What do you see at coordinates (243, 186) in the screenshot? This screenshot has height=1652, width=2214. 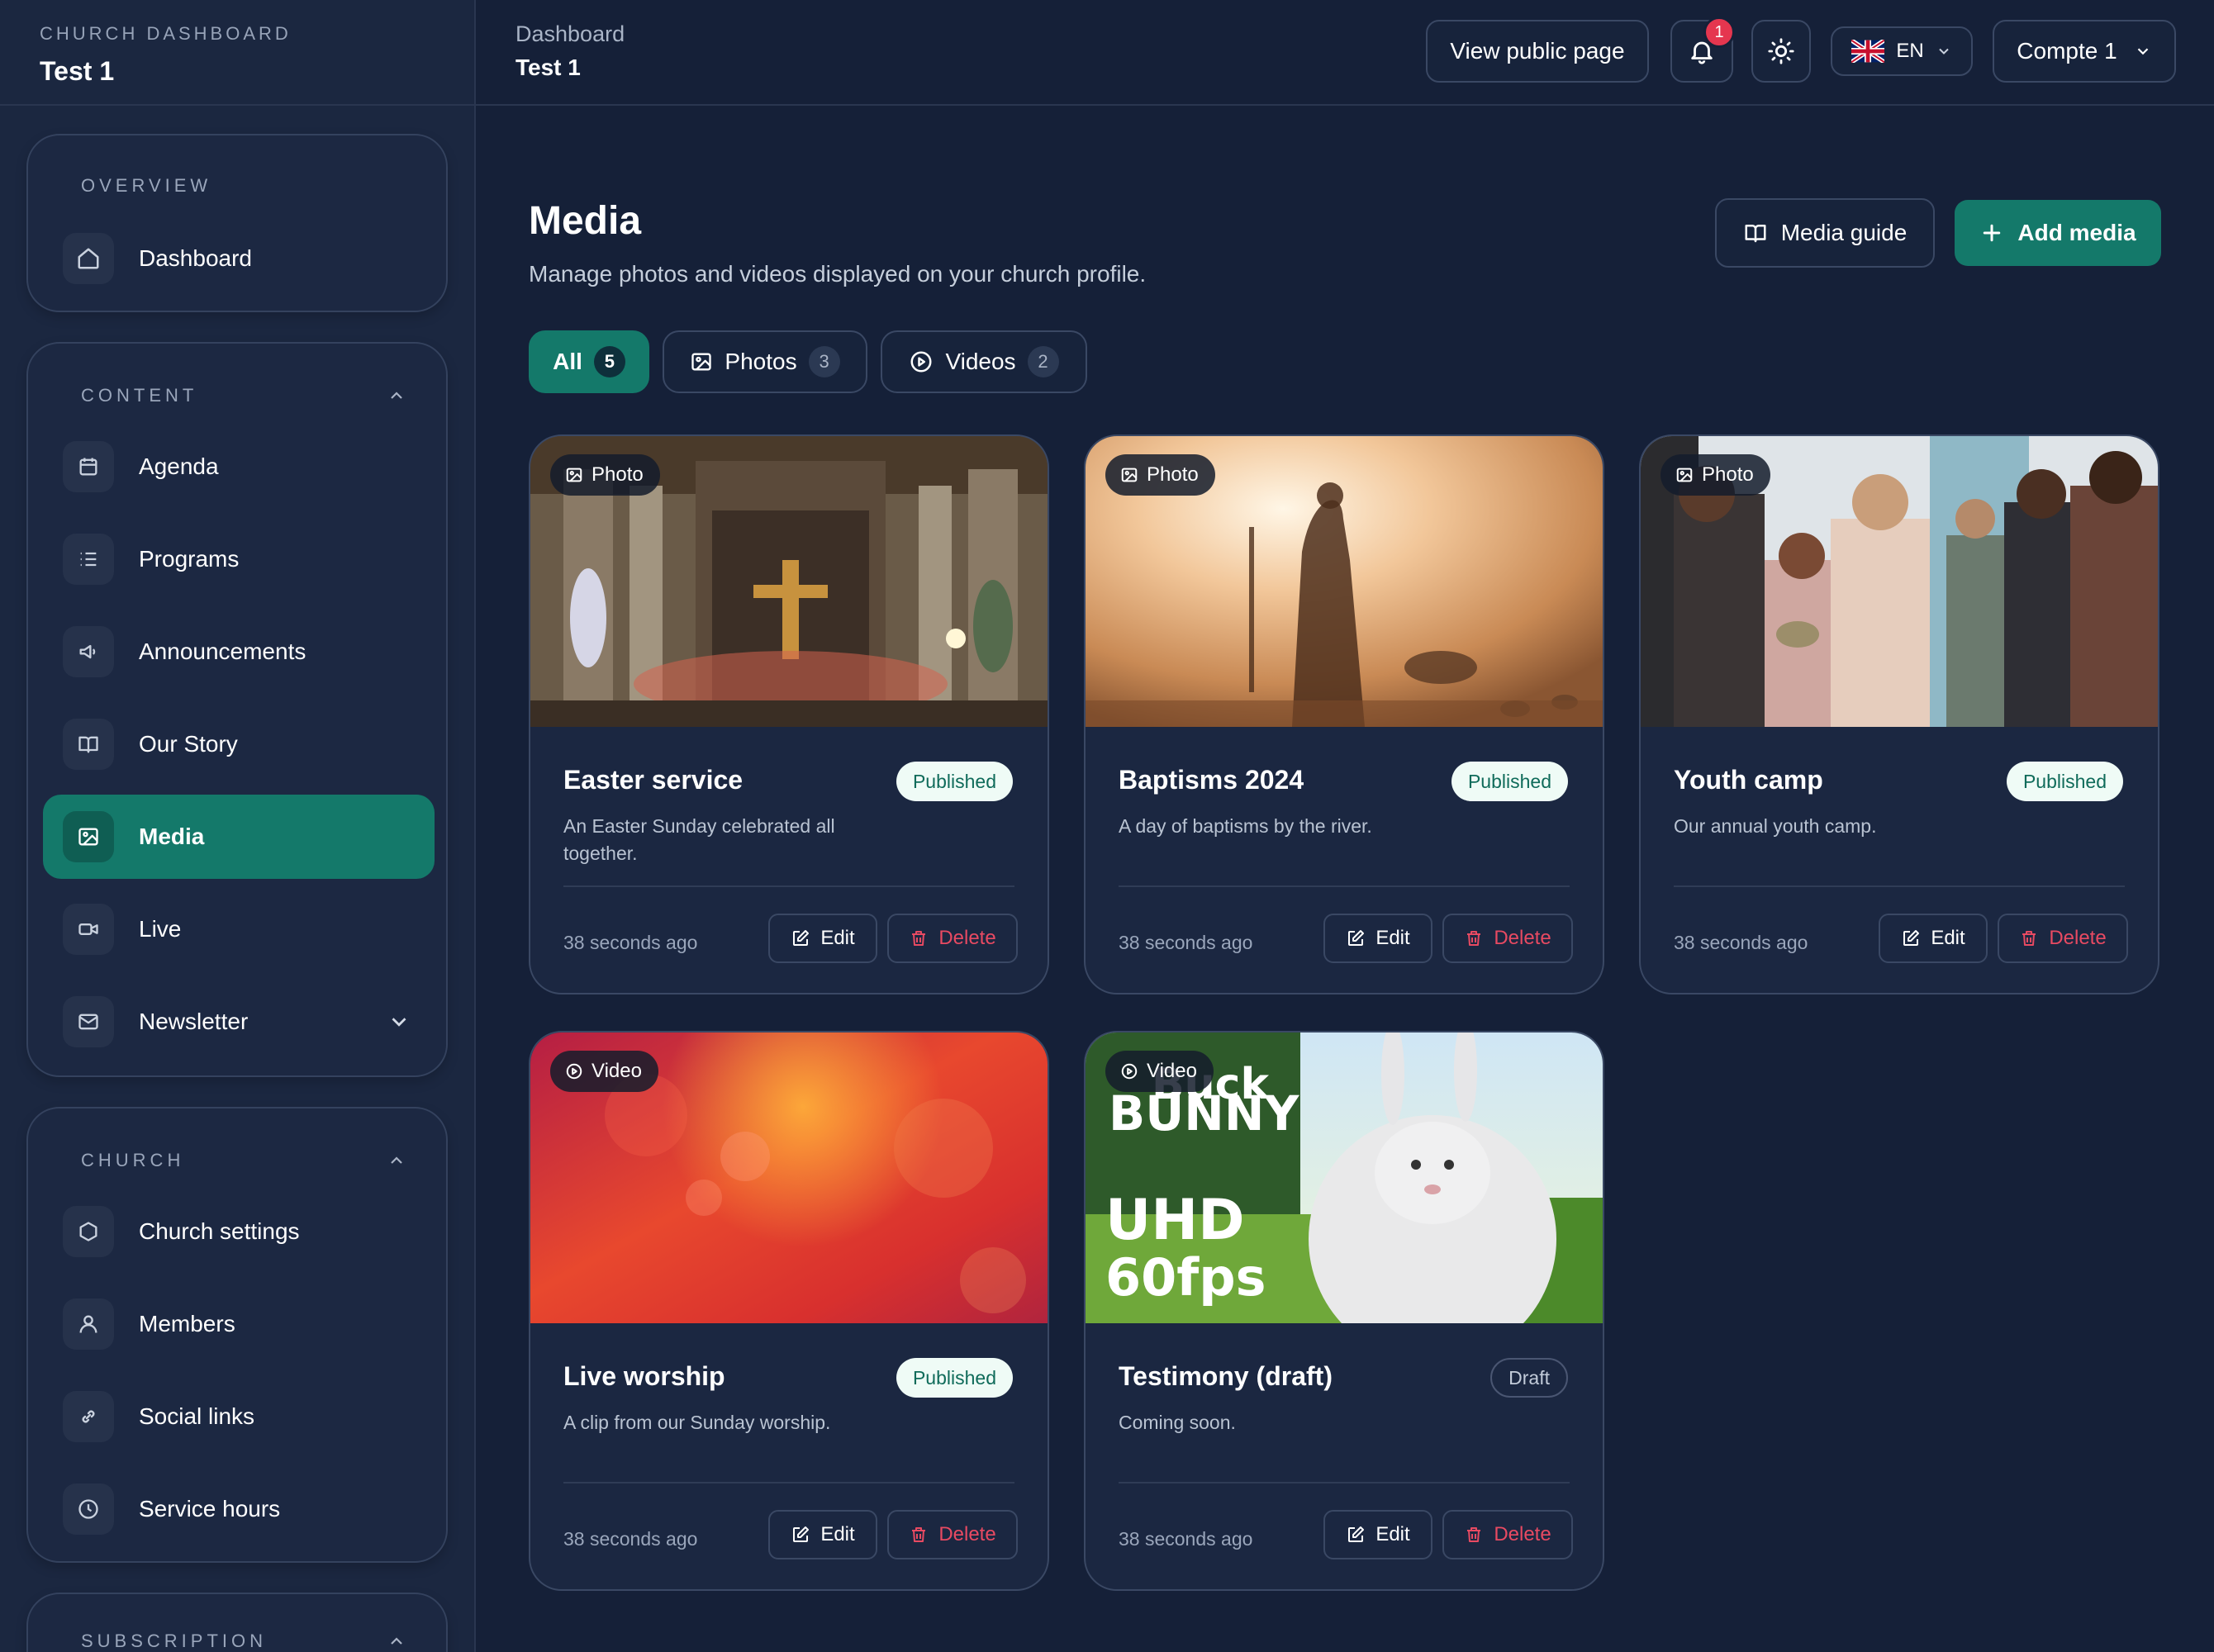 I see `nav-section-header: OVERVIEW` at bounding box center [243, 186].